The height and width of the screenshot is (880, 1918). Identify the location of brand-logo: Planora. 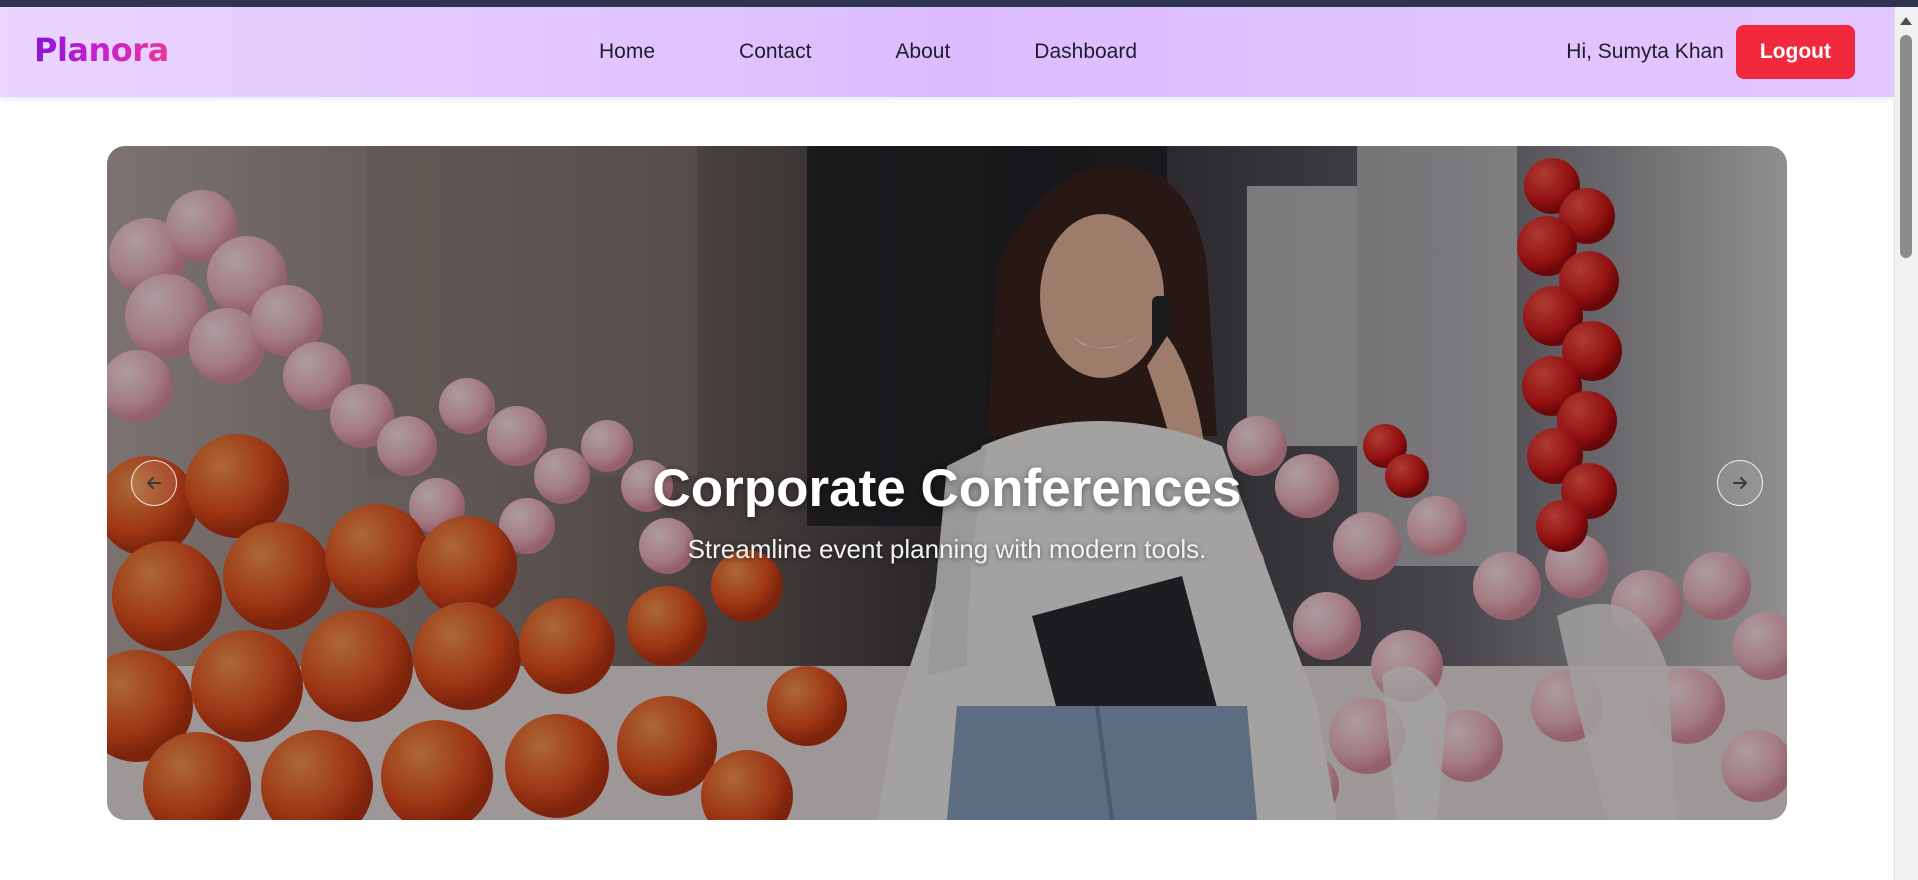
(101, 50).